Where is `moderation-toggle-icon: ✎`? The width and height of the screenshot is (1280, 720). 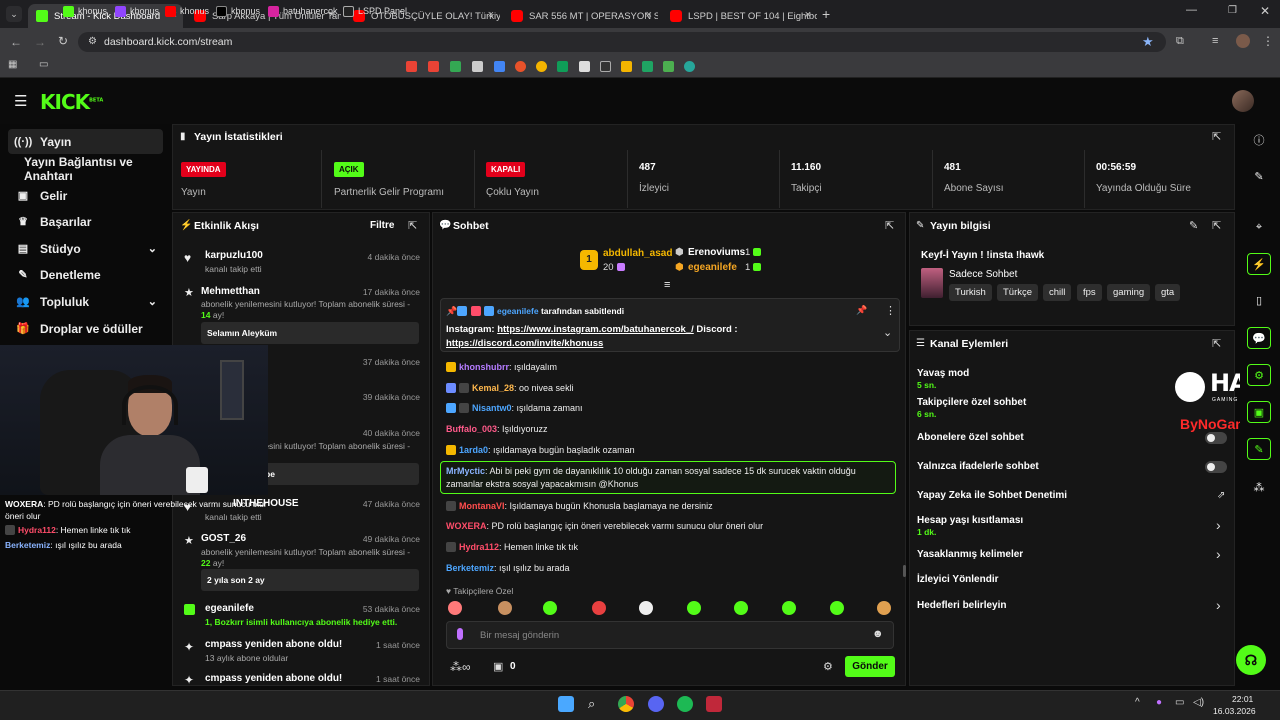
moderation-toggle-icon: ✎ is located at coordinates (1259, 449).